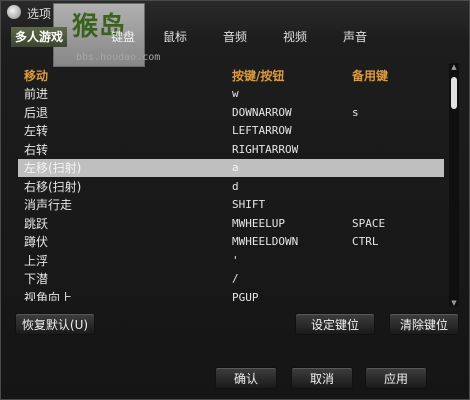 Image resolution: width=470 pixels, height=400 pixels. What do you see at coordinates (231, 295) in the screenshot?
I see `keybind-row: 视角向上 PGUP` at bounding box center [231, 295].